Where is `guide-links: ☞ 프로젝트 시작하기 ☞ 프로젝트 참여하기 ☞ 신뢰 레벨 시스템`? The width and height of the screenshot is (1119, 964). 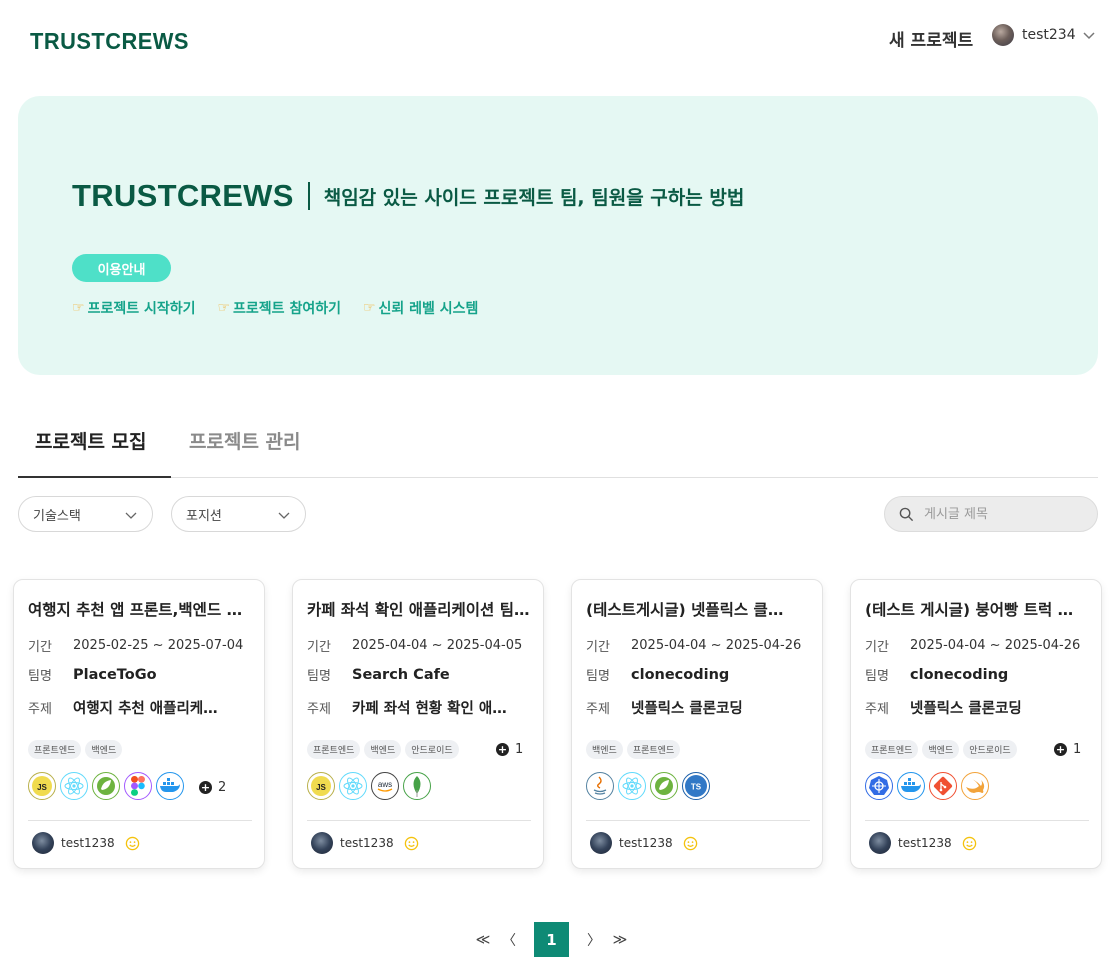 guide-links: ☞ 프로젝트 시작하기 ☞ 프로젝트 참여하기 ☞ 신뢰 레벨 시스템 is located at coordinates (286, 308).